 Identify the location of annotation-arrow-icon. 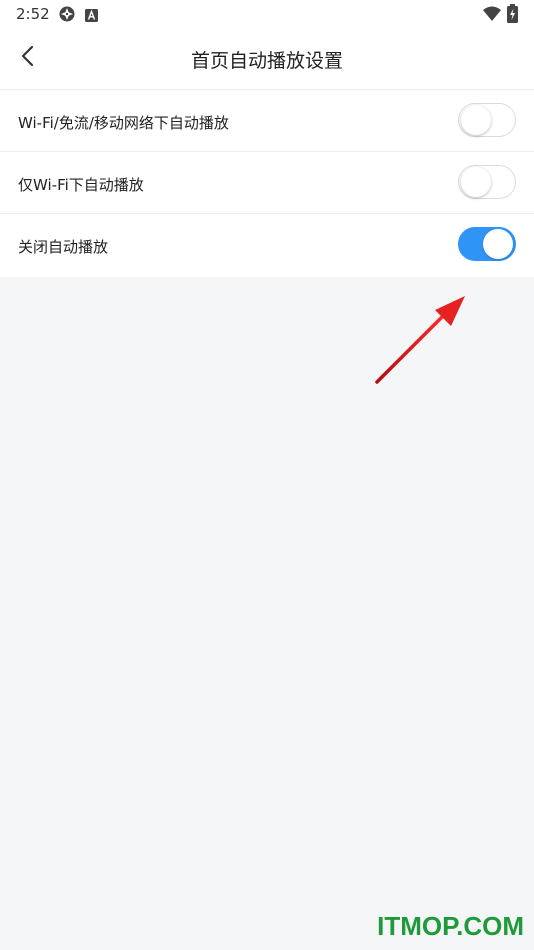
(420, 340).